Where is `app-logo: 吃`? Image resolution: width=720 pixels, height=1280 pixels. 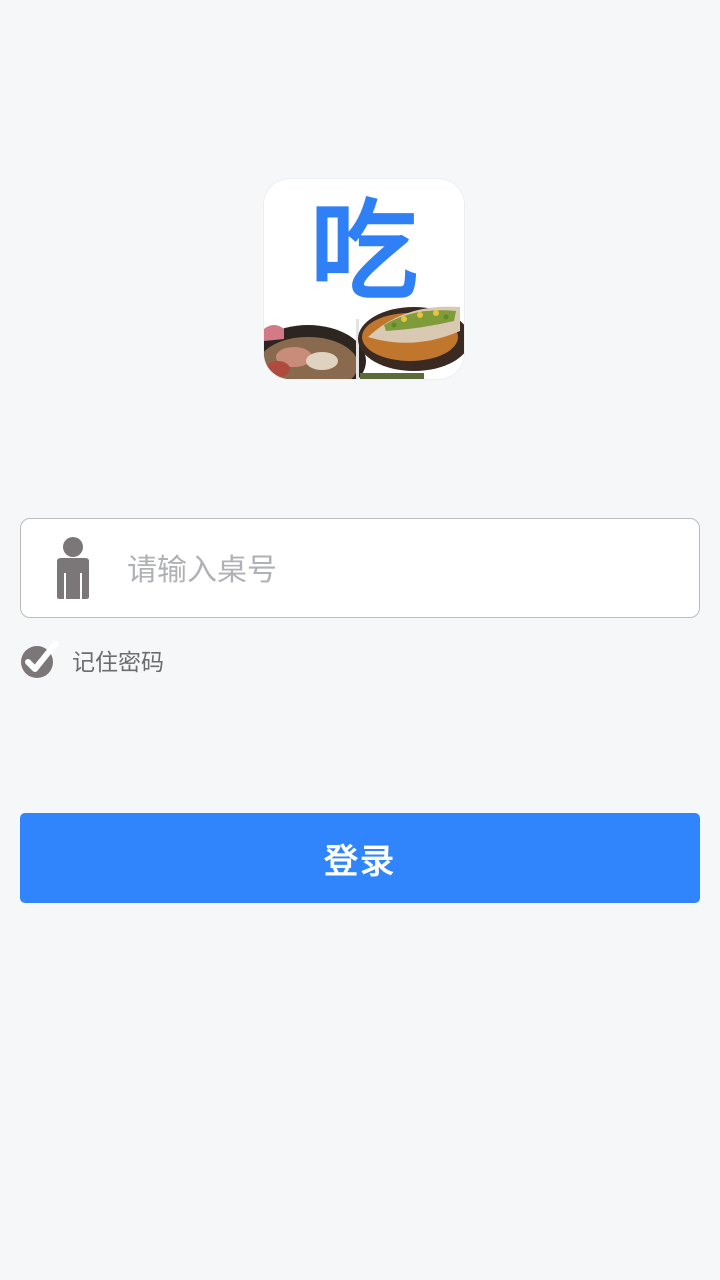
app-logo: 吃 is located at coordinates (364, 279).